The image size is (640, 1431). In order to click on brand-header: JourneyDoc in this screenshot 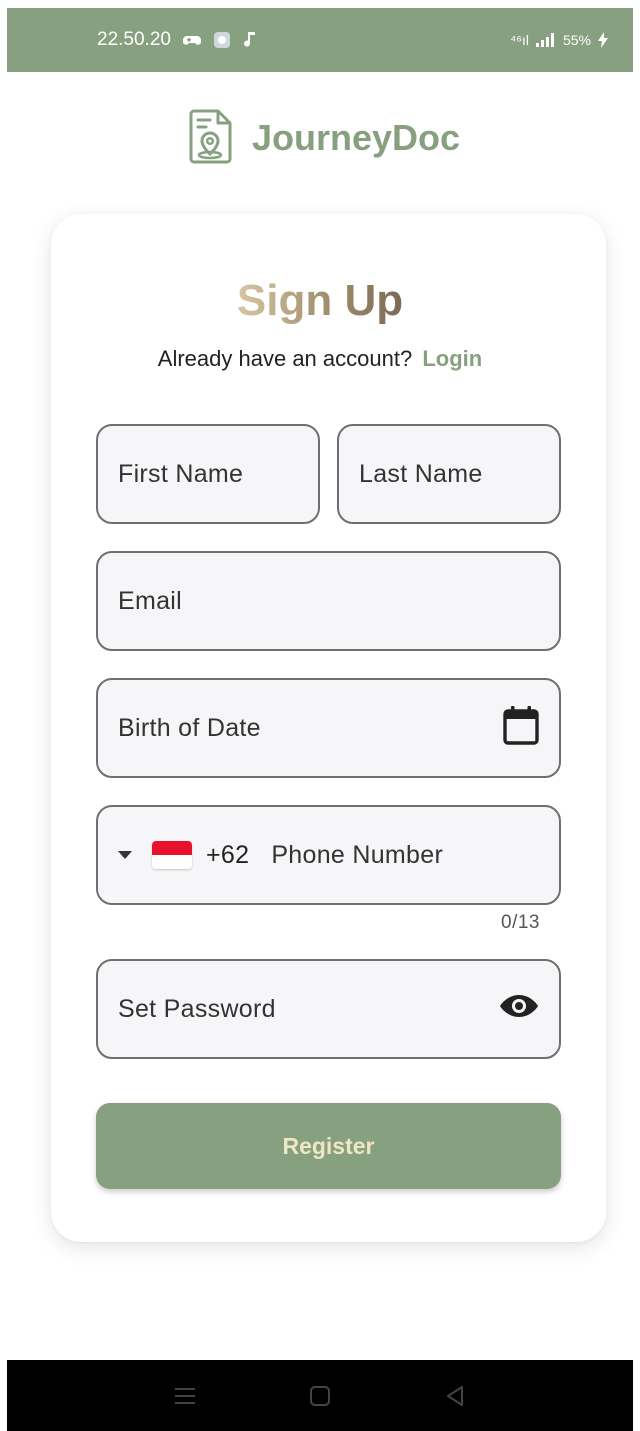, I will do `click(324, 138)`.